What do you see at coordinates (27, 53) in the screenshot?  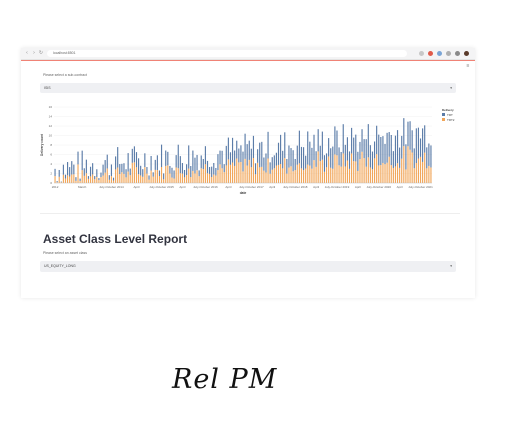 I see `back-icon: ‹` at bounding box center [27, 53].